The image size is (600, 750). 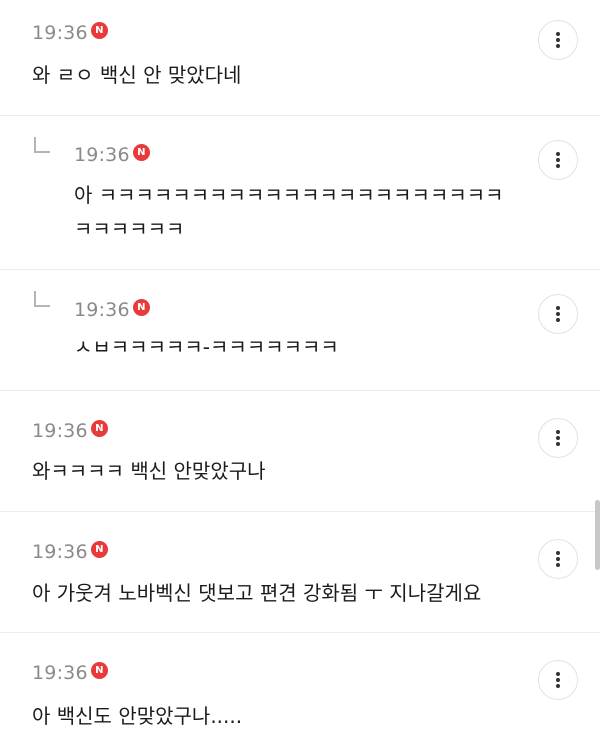 What do you see at coordinates (597, 535) in the screenshot?
I see `scrollbar-thumb` at bounding box center [597, 535].